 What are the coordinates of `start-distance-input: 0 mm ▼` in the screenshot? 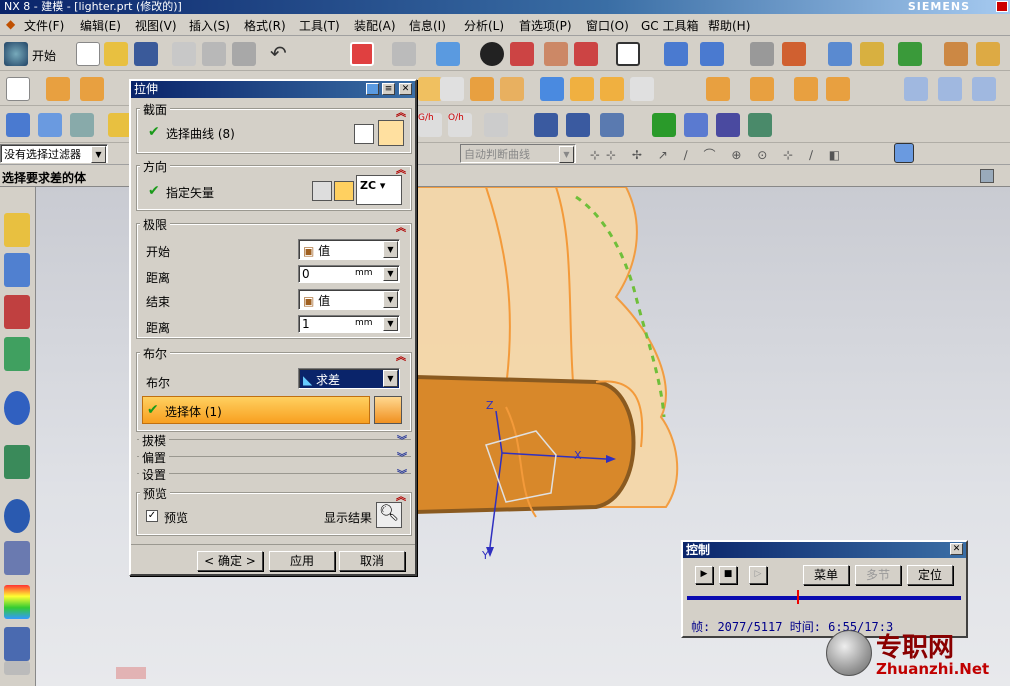 It's located at (349, 274).